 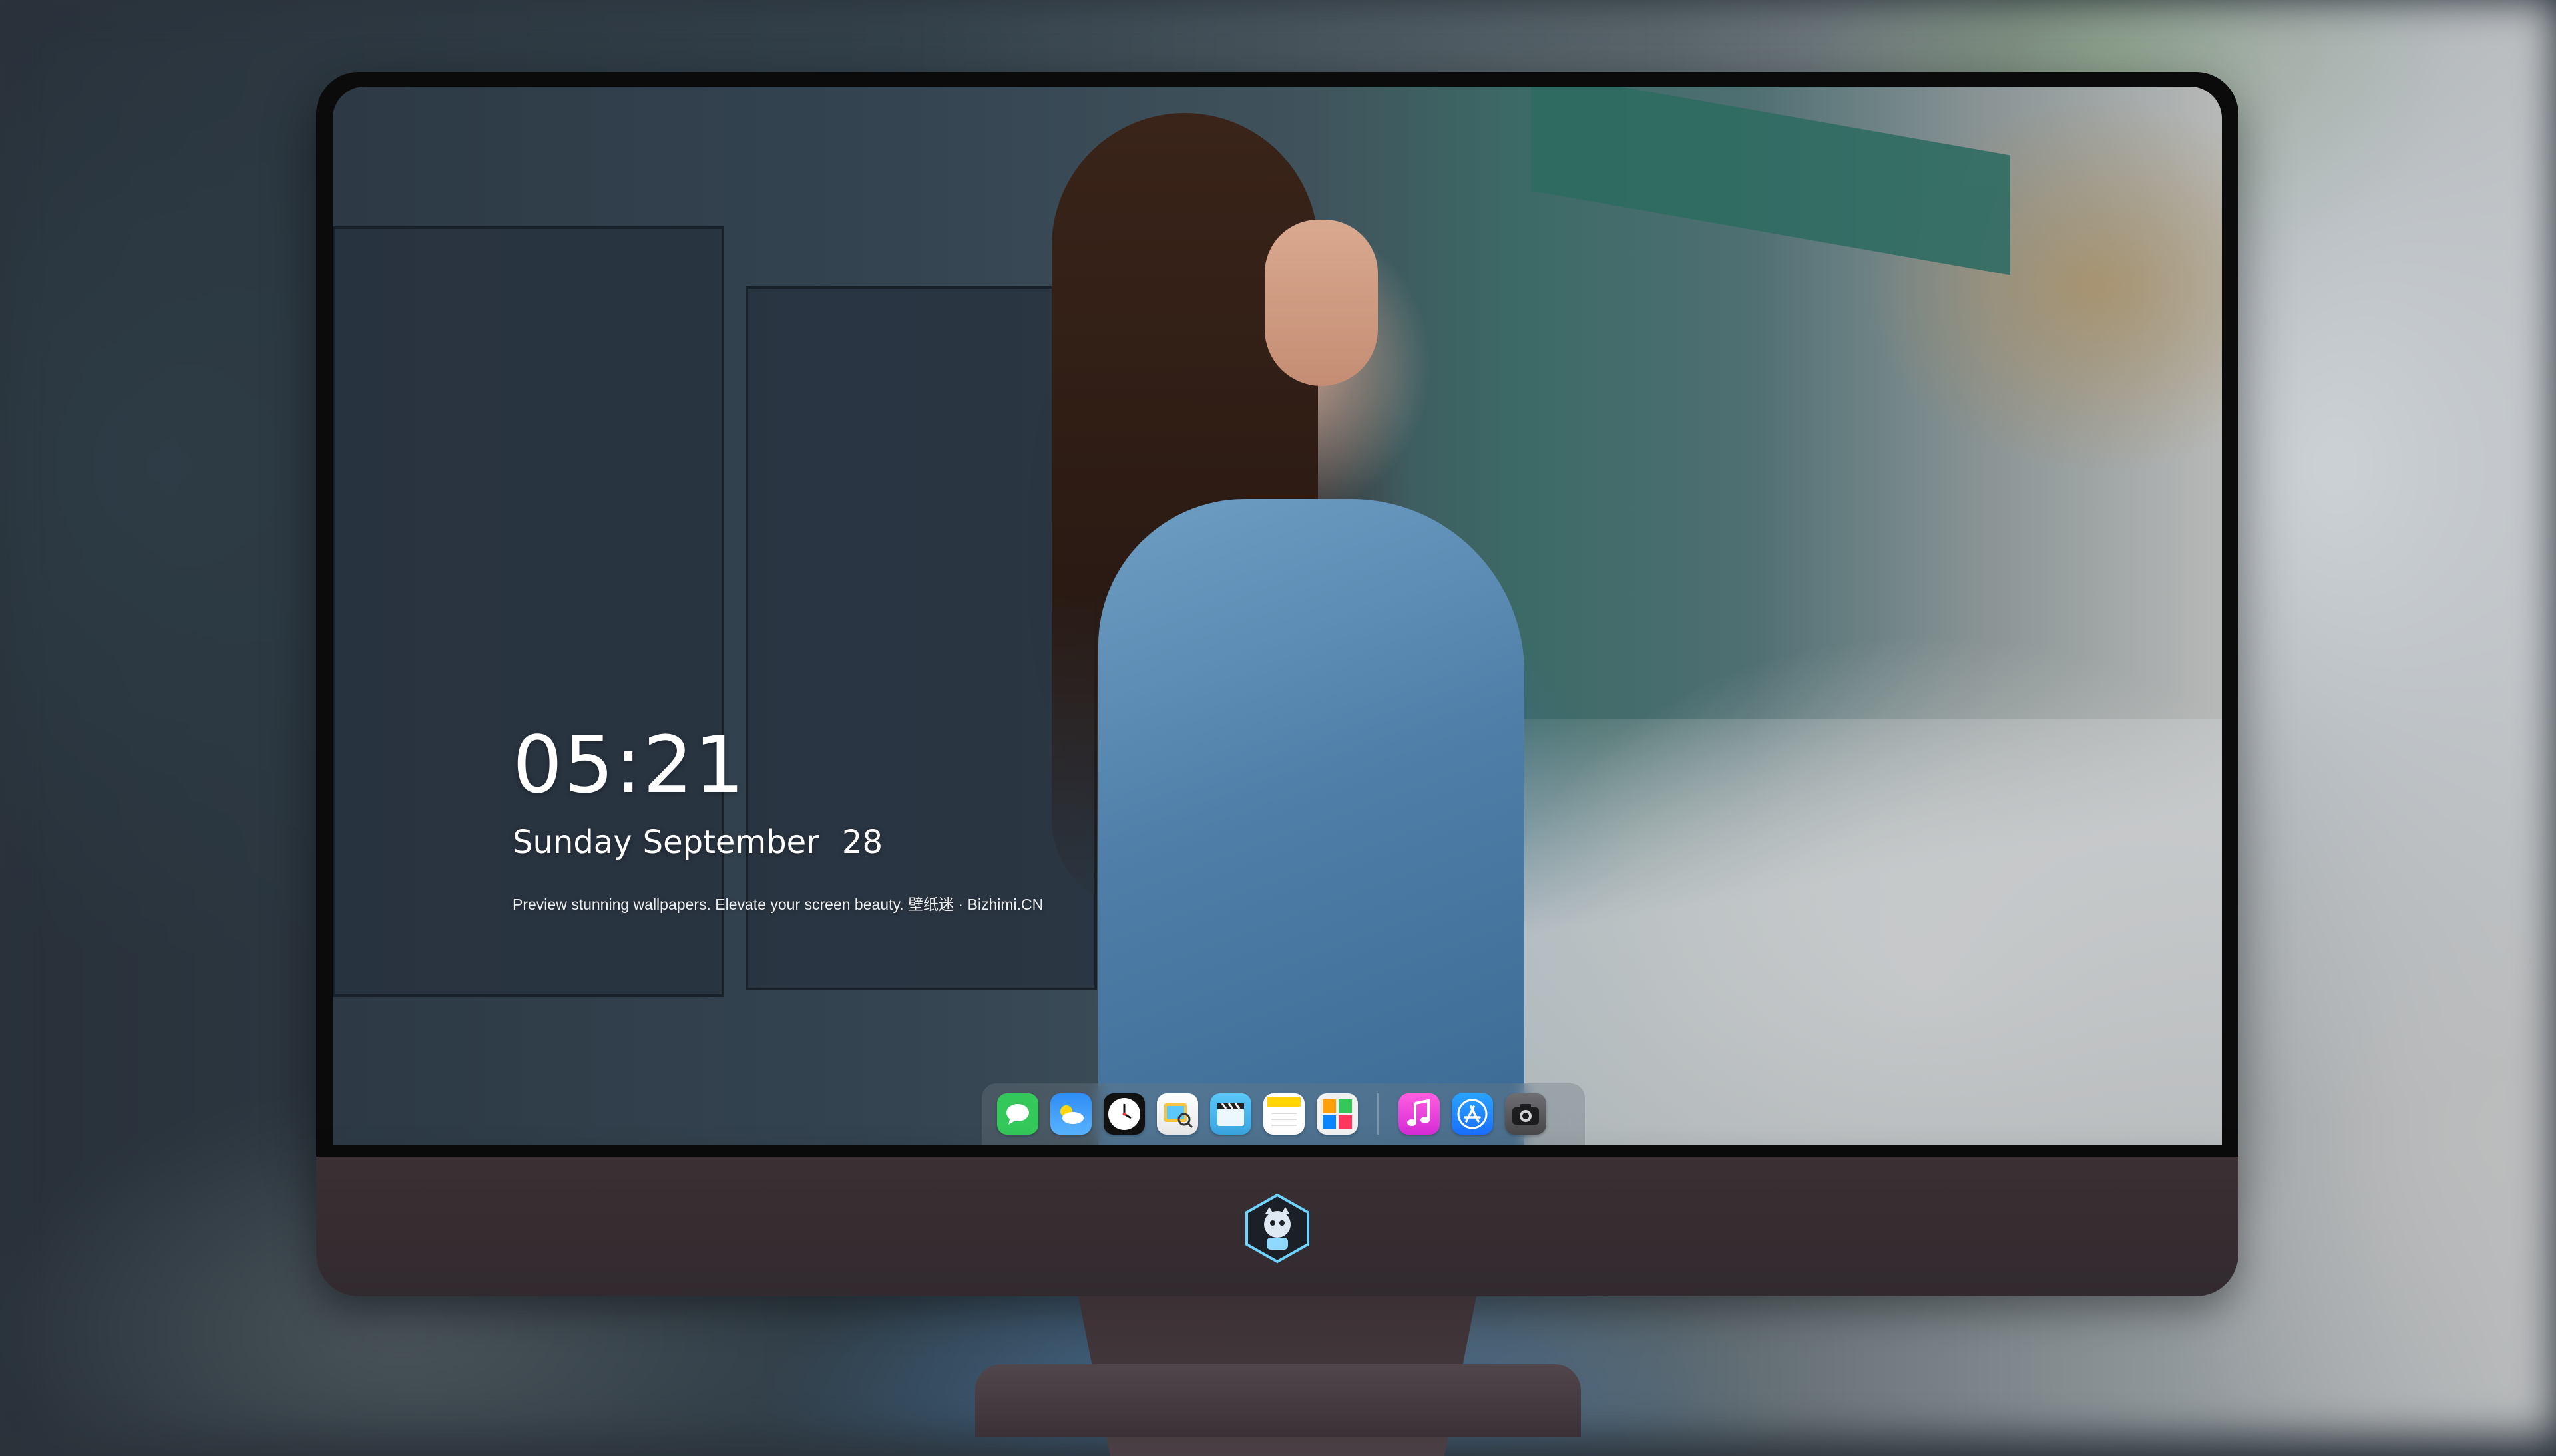 What do you see at coordinates (1017, 1114) in the screenshot?
I see `messages-icon` at bounding box center [1017, 1114].